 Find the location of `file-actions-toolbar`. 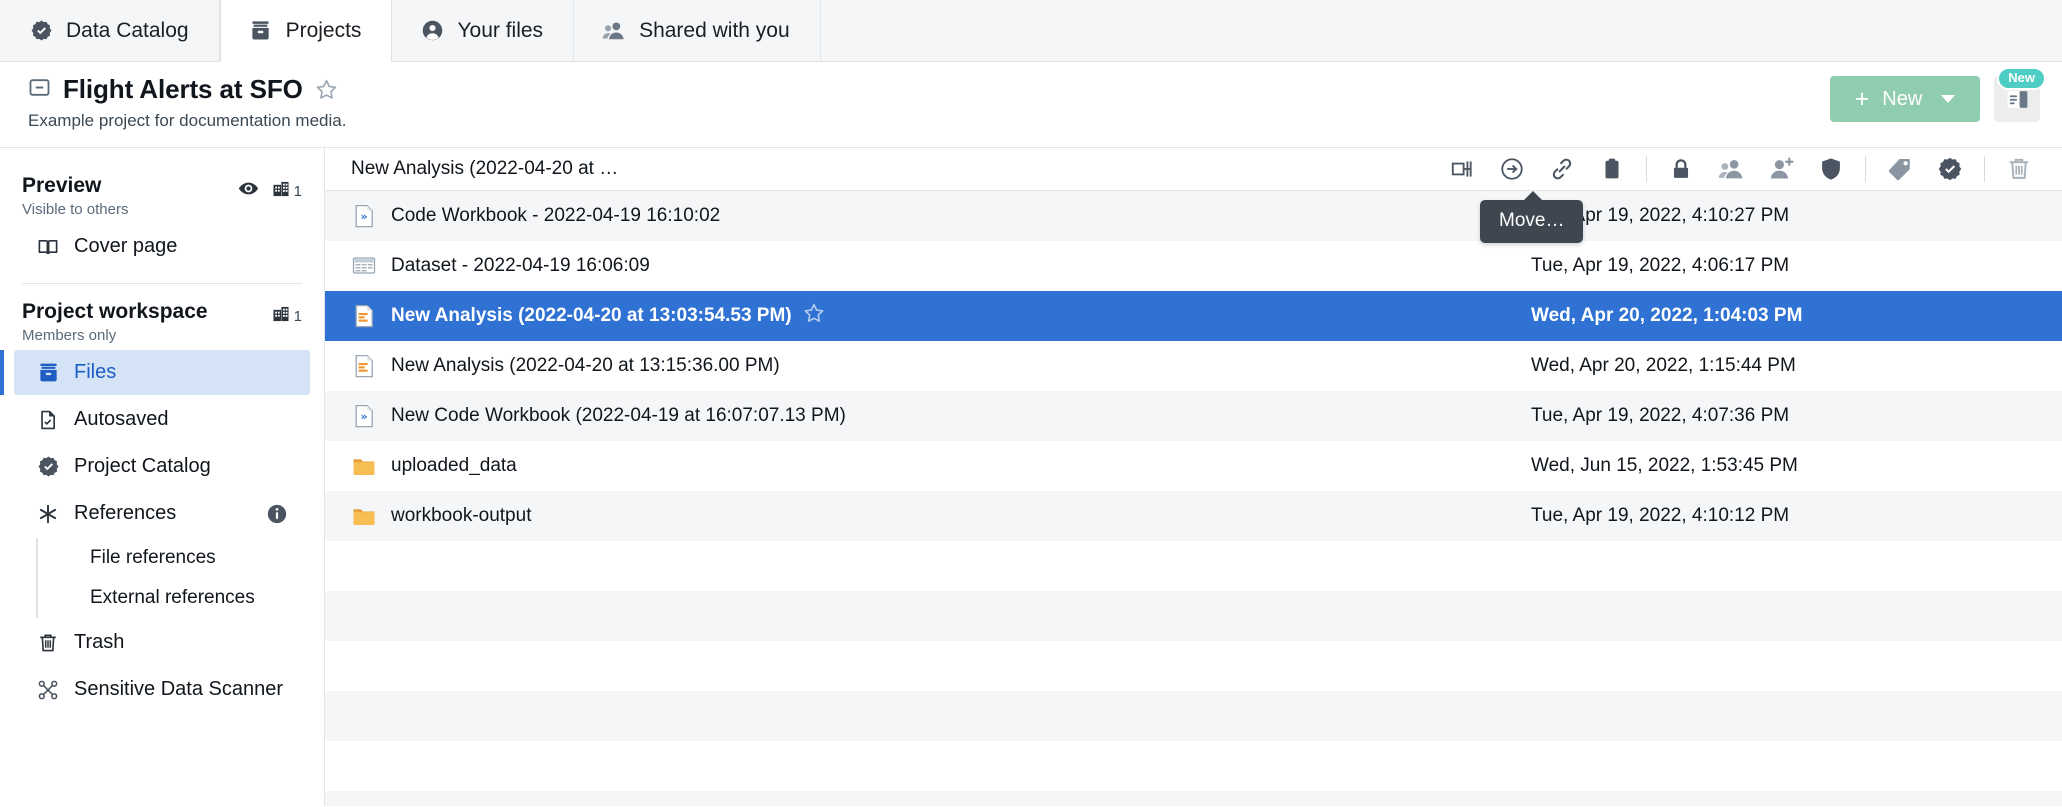

file-actions-toolbar is located at coordinates (1749, 169).